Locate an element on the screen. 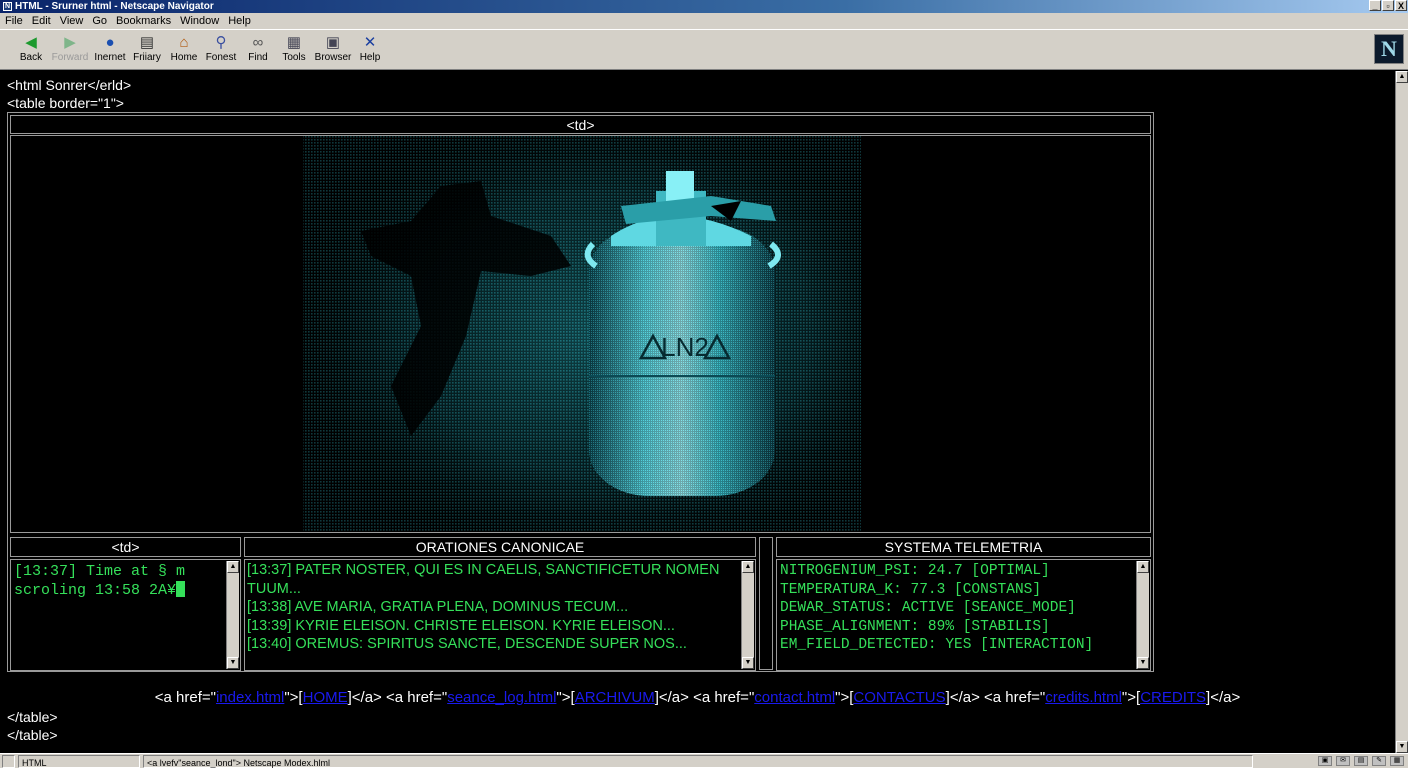 Image resolution: width=1408 pixels, height=768 pixels. home-icon: ⌂ is located at coordinates (184, 42).